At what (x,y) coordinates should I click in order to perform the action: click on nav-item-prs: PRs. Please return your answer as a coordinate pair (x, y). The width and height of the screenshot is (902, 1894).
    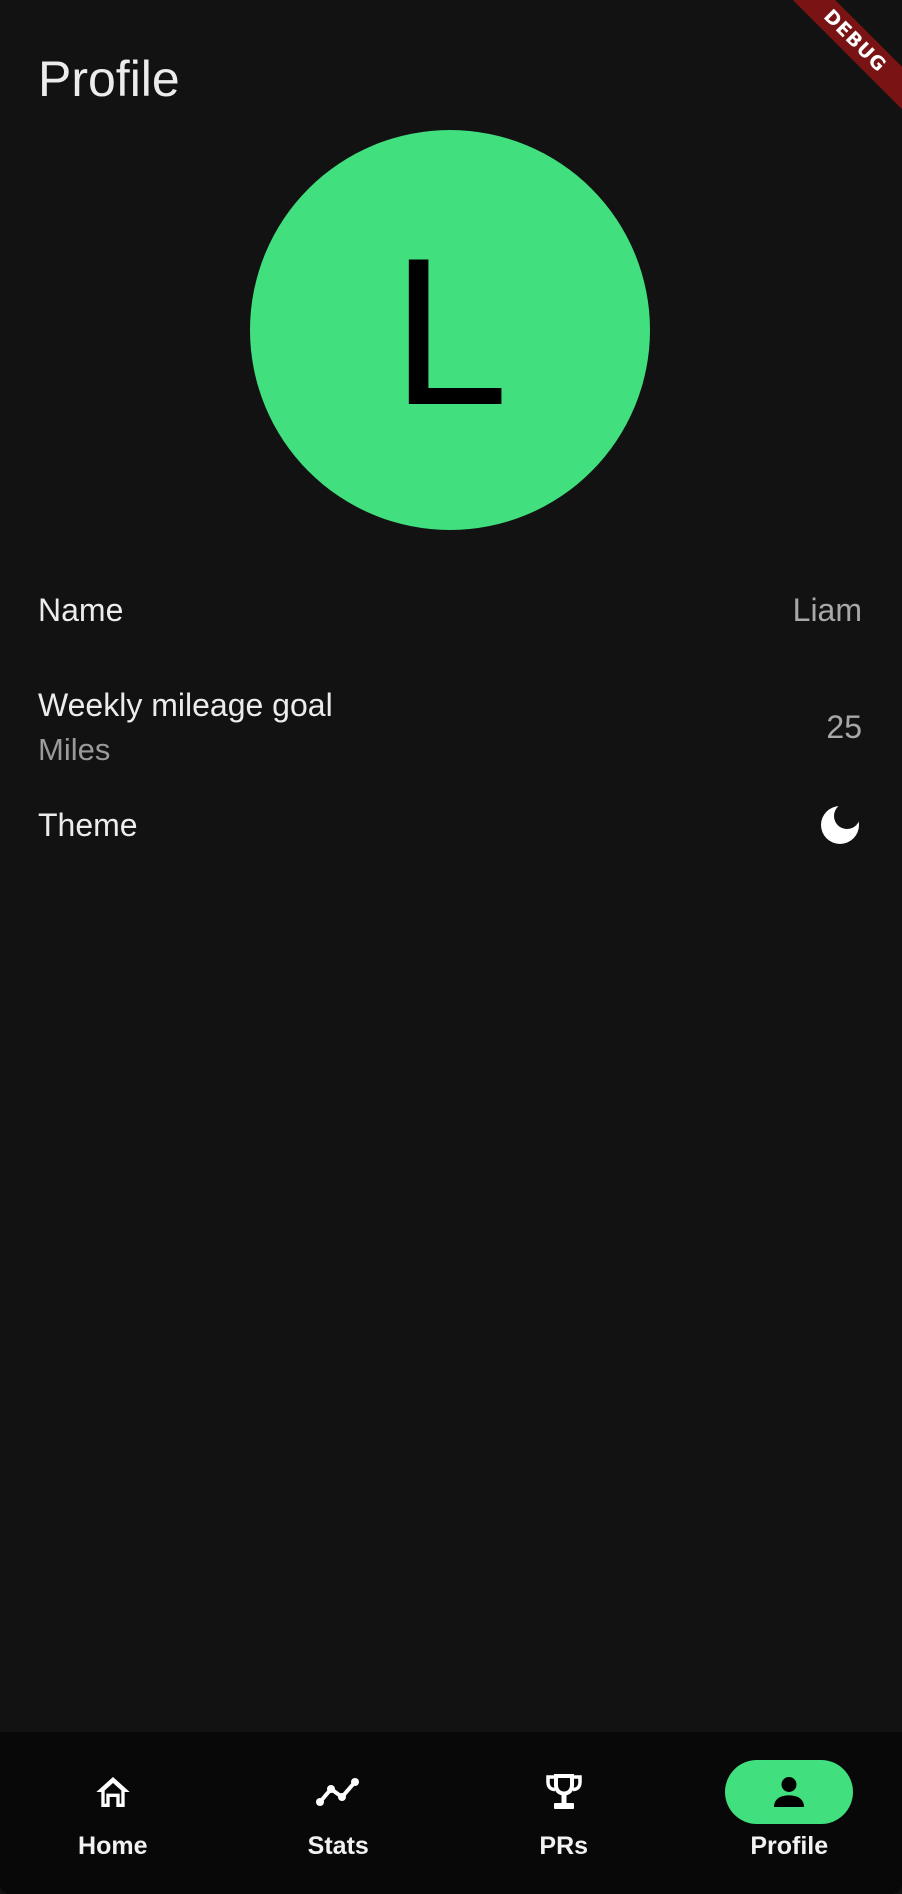
    Looking at the image, I should click on (564, 1813).